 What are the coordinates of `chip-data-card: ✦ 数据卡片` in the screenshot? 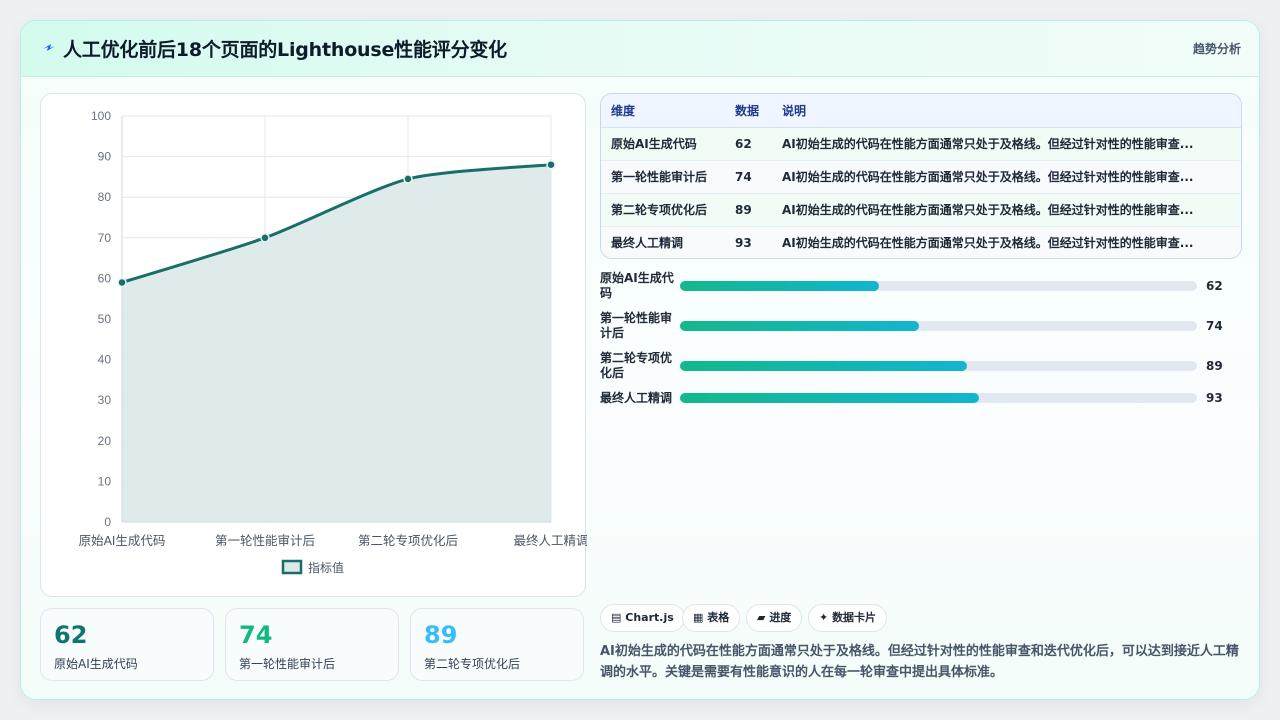 It's located at (848, 618).